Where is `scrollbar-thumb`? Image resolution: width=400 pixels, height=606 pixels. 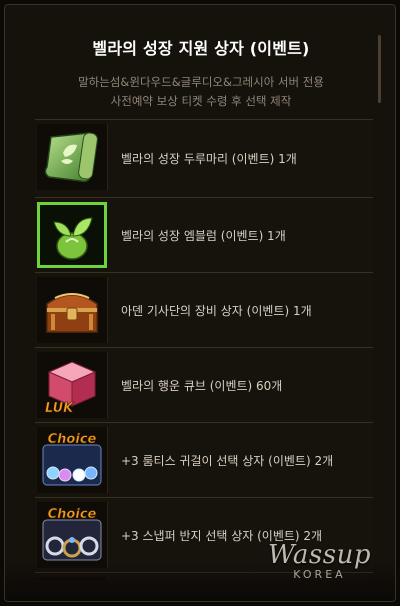 scrollbar-thumb is located at coordinates (379, 69).